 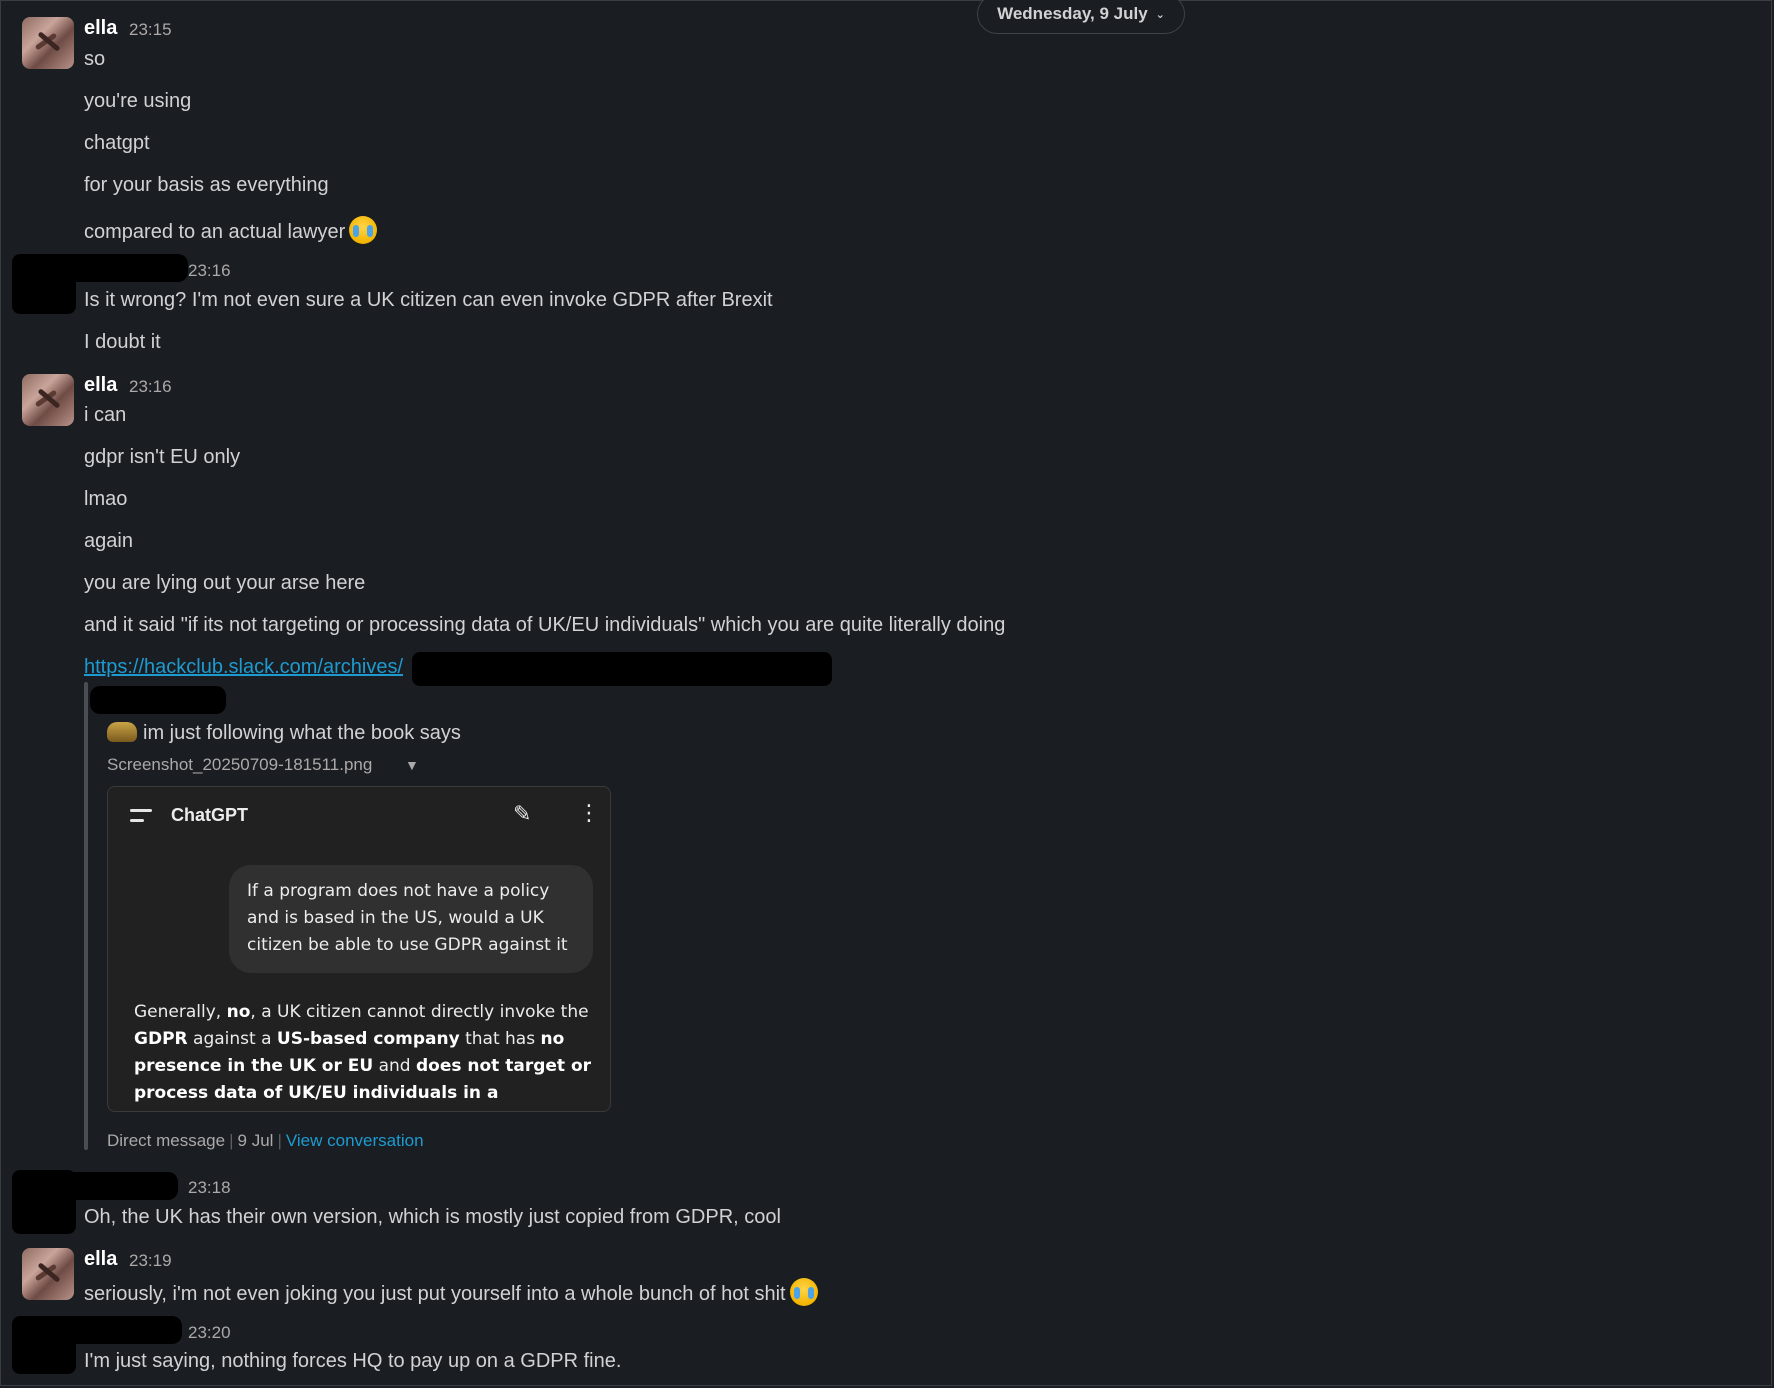 I want to click on redacted-link-suffix, so click(x=622, y=669).